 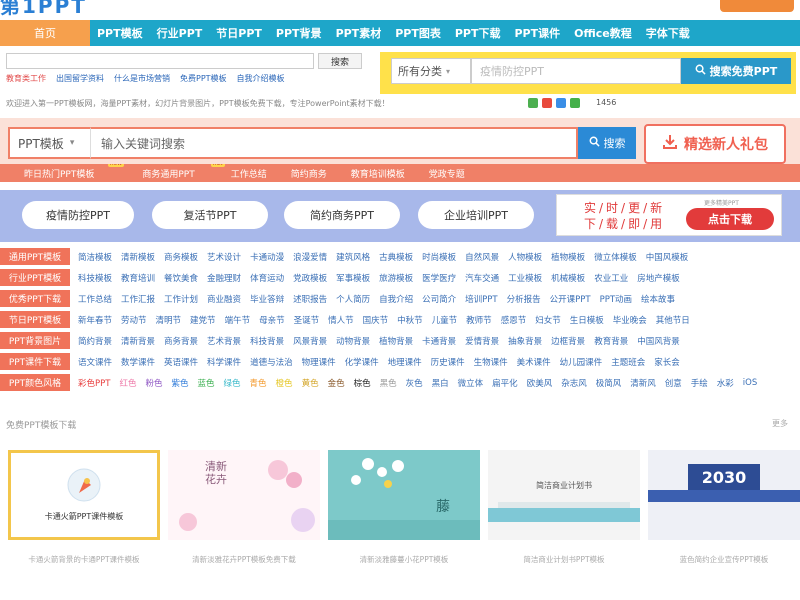 I want to click on category-link: 商务背景, so click(x=181, y=341).